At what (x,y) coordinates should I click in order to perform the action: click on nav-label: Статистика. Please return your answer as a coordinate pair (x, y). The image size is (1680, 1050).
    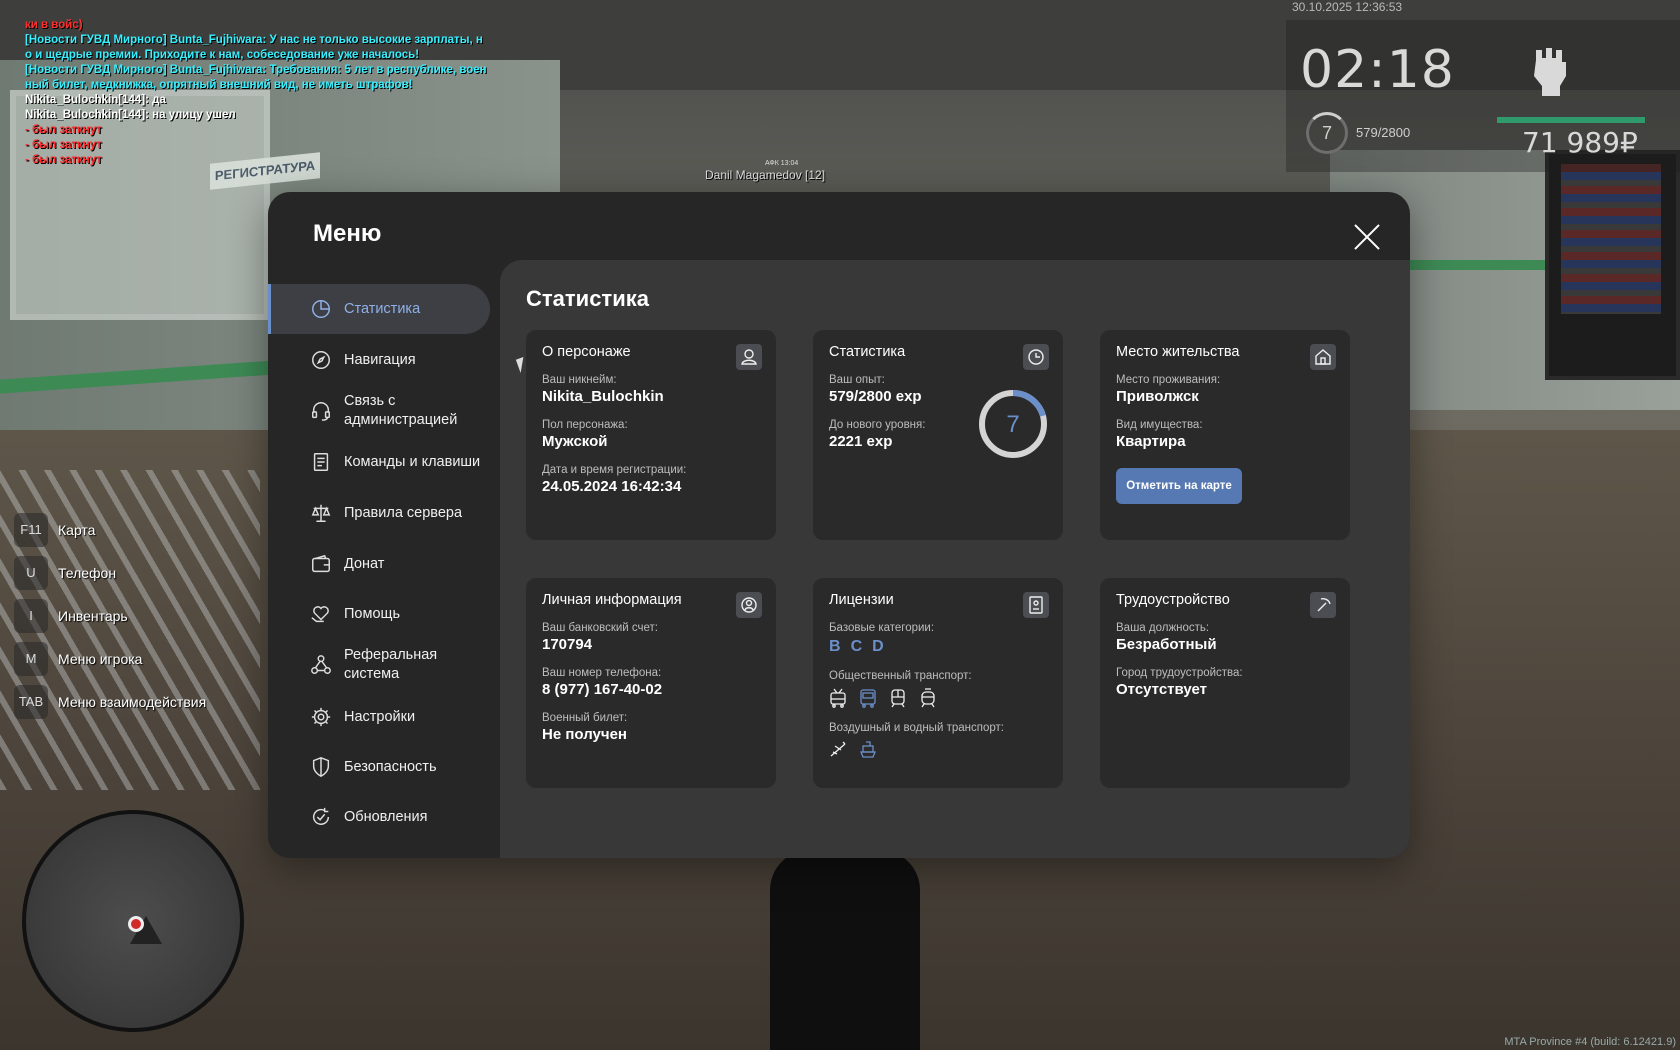
    Looking at the image, I should click on (382, 309).